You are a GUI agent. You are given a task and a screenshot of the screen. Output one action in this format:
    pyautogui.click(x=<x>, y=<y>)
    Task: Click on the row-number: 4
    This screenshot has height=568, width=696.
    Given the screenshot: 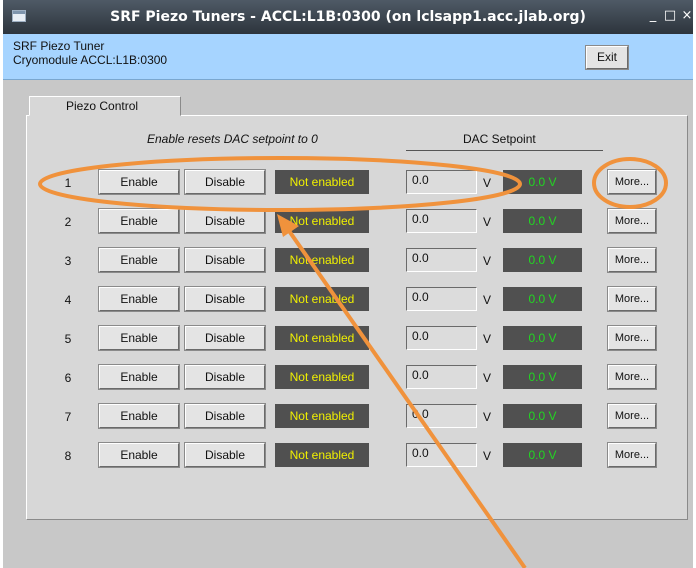 What is the action you would take?
    pyautogui.click(x=68, y=300)
    